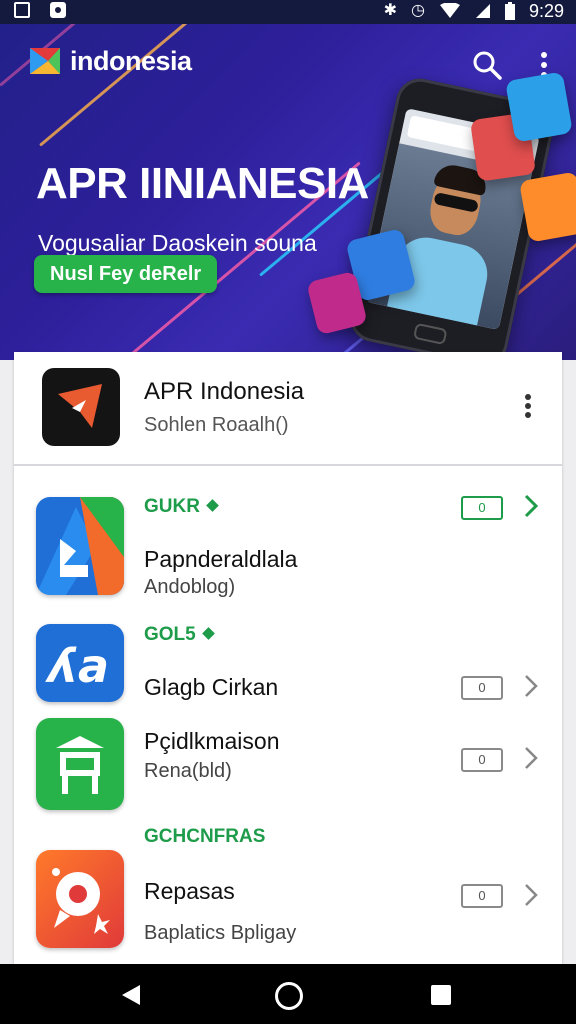 The height and width of the screenshot is (1024, 576). I want to click on bluetooth-icon: ✱, so click(390, 10).